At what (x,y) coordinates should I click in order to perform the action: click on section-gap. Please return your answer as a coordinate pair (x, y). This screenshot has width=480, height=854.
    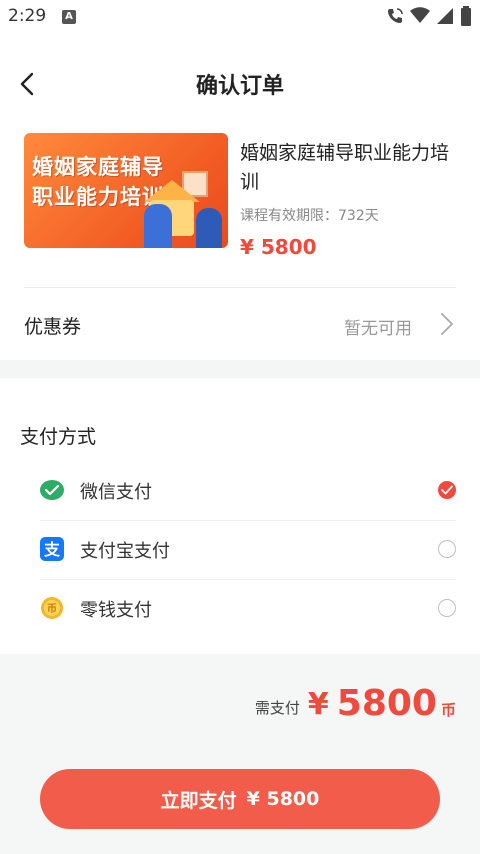
    Looking at the image, I should click on (240, 369).